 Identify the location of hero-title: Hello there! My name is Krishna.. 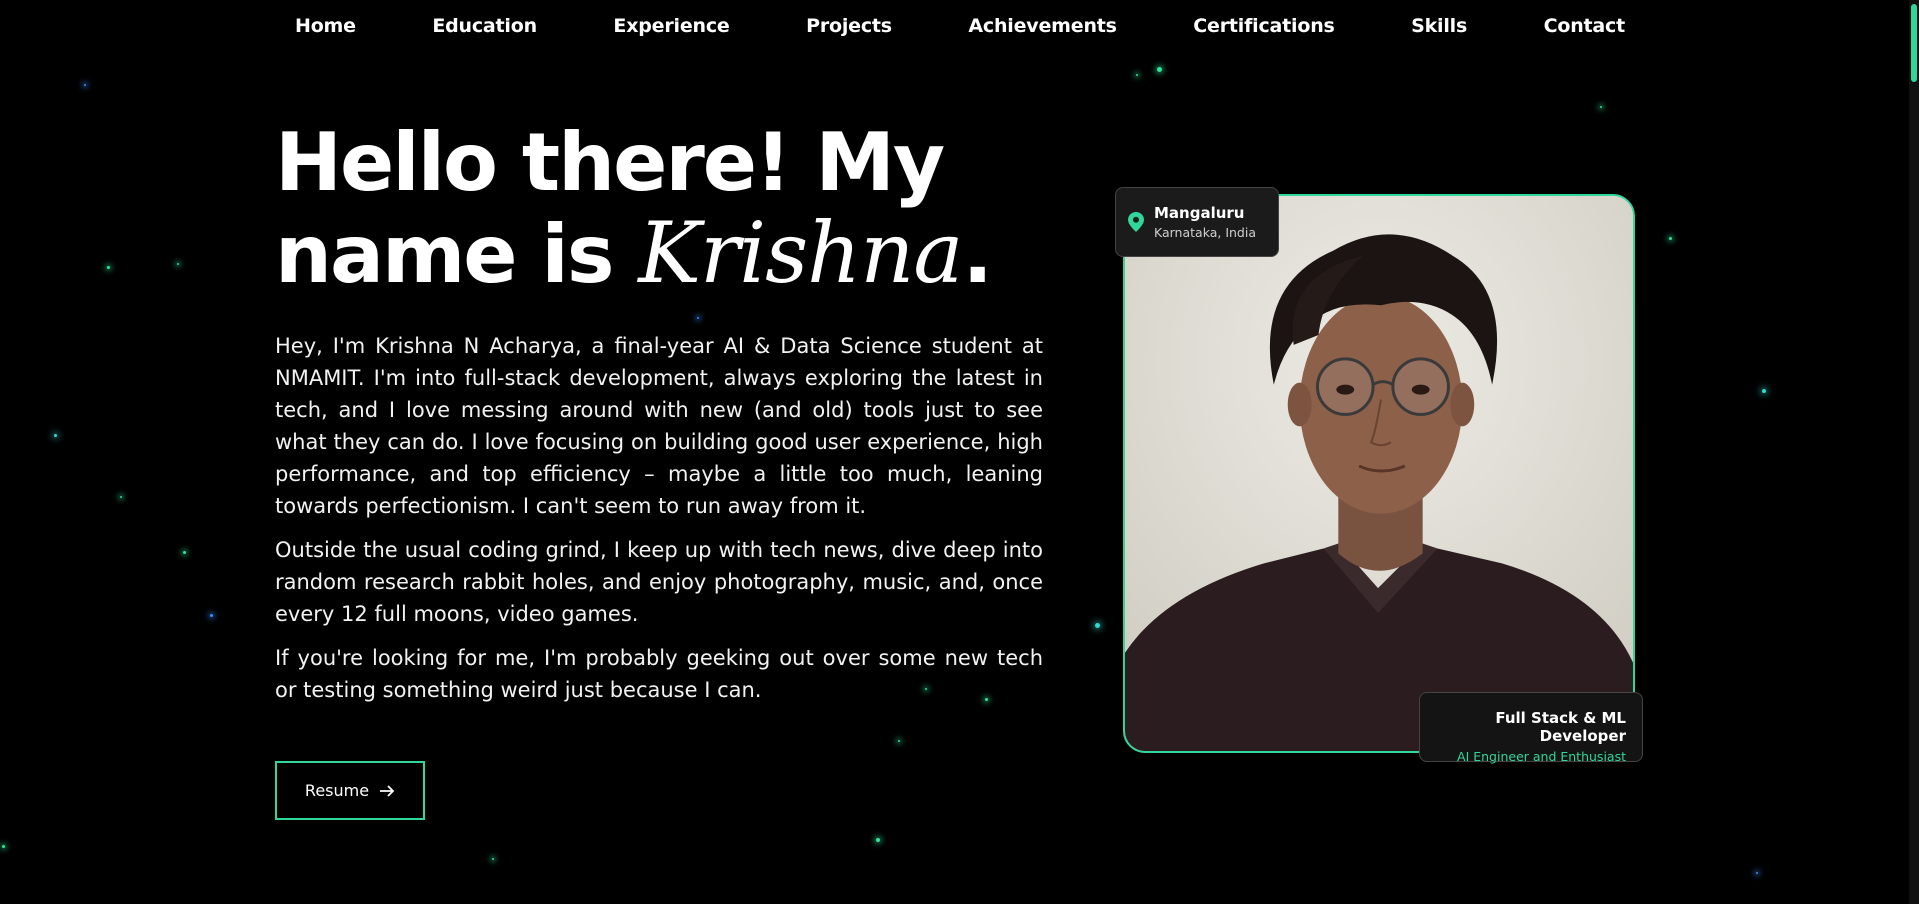
(634, 209).